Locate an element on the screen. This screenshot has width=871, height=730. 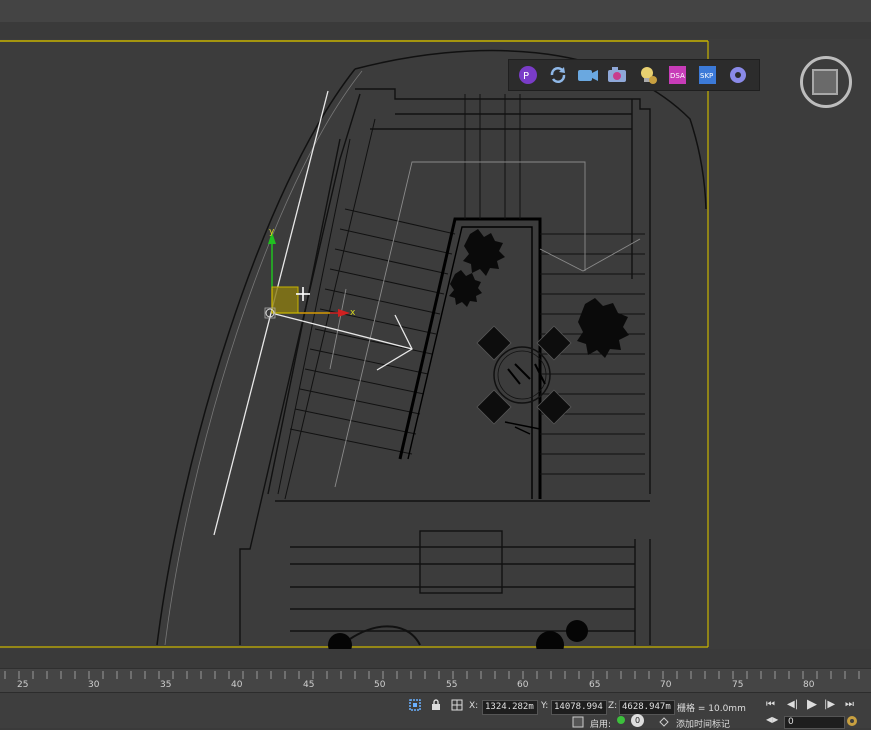
play-icon: ▶ is located at coordinates (812, 704).